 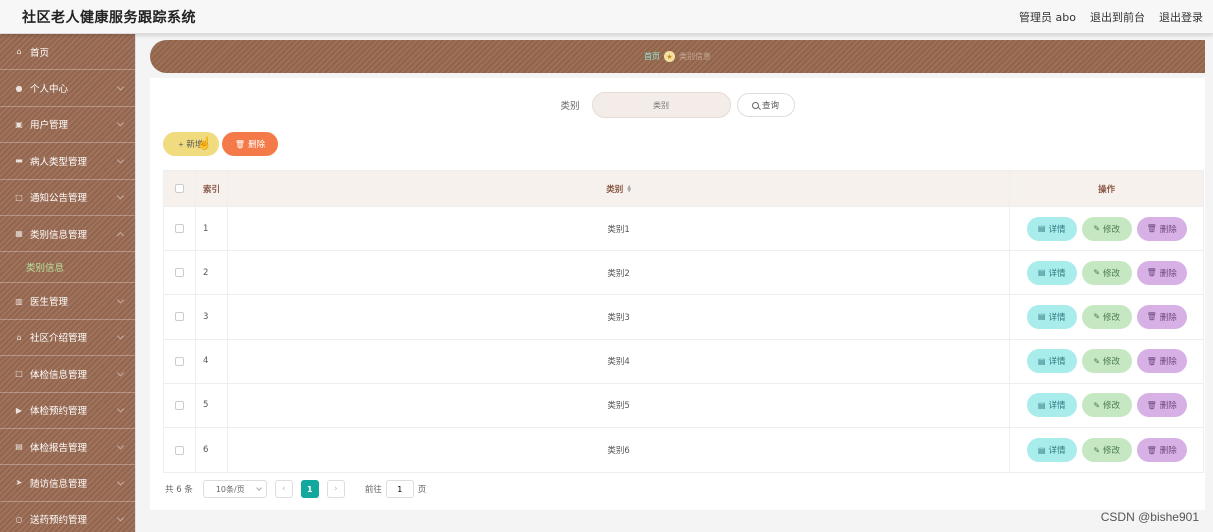 I want to click on table-row: 4 类别4 ▤ 详情 ✎ 修改 🗑 删除, so click(x=683, y=361).